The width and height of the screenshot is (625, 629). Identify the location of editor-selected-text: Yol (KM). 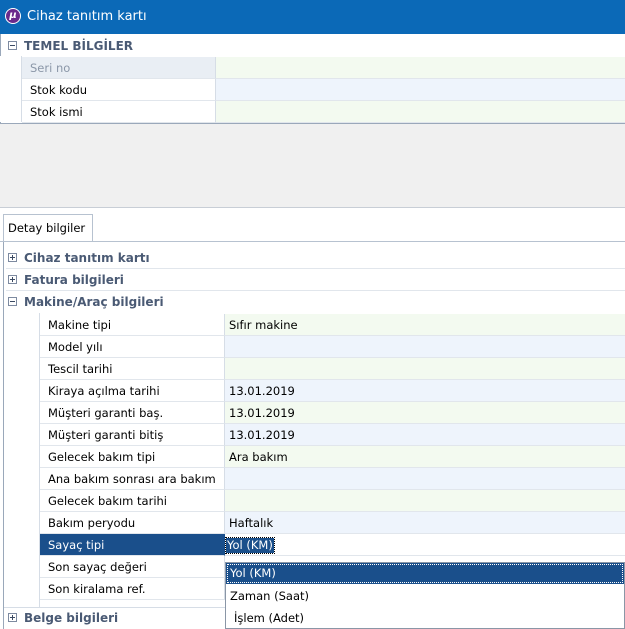
(250, 545).